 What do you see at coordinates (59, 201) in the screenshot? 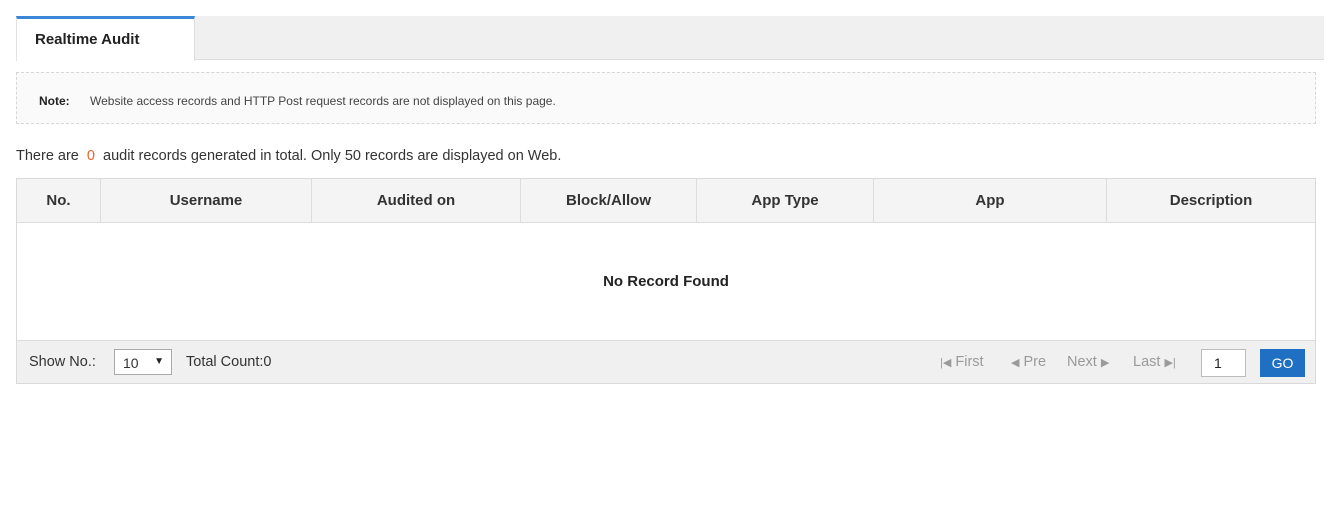
I see `column-header-no: No.` at bounding box center [59, 201].